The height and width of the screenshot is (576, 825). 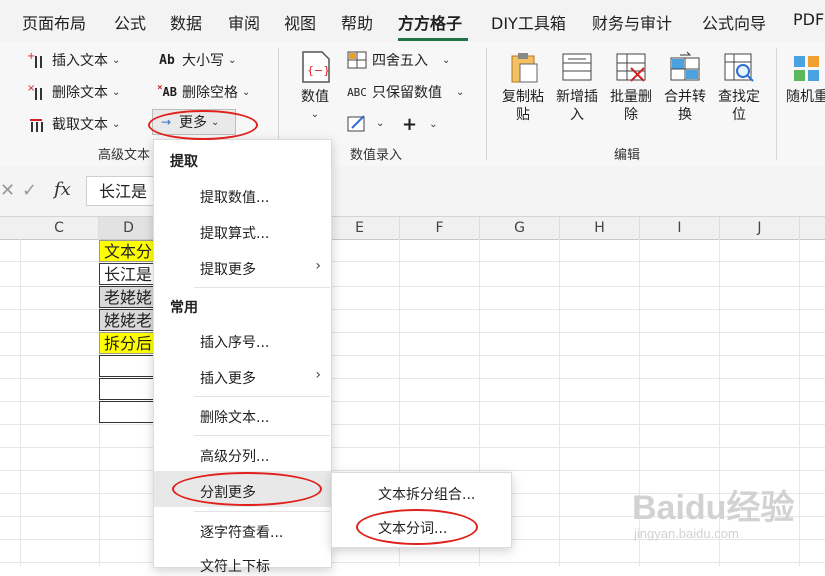 What do you see at coordinates (228, 378) in the screenshot?
I see `menu-item-insert-more: 插入更多` at bounding box center [228, 378].